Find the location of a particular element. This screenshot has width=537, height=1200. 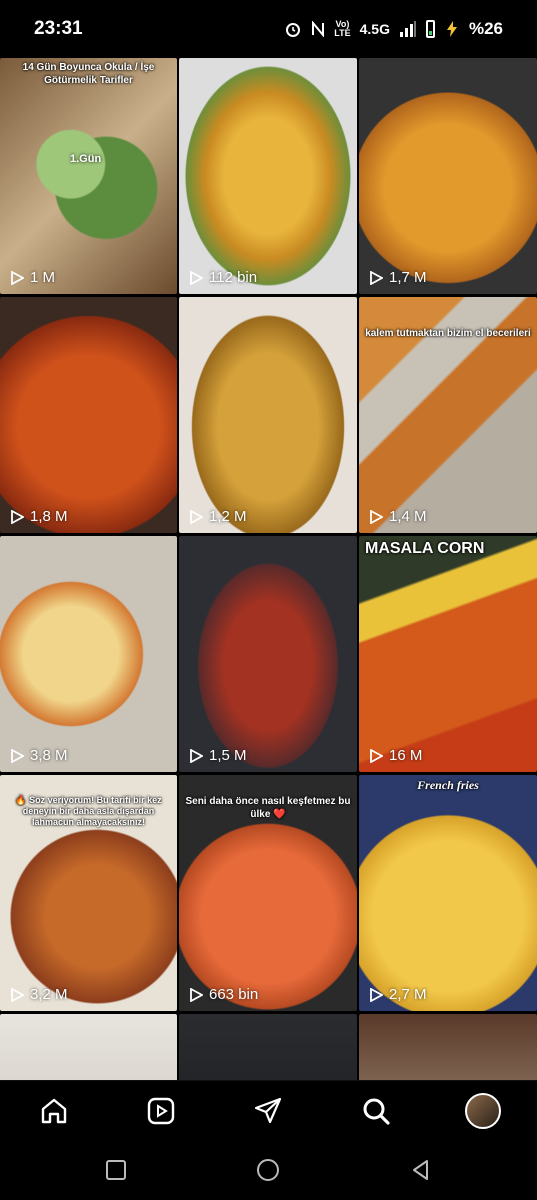

battery-percent: %26 is located at coordinates (485, 28).